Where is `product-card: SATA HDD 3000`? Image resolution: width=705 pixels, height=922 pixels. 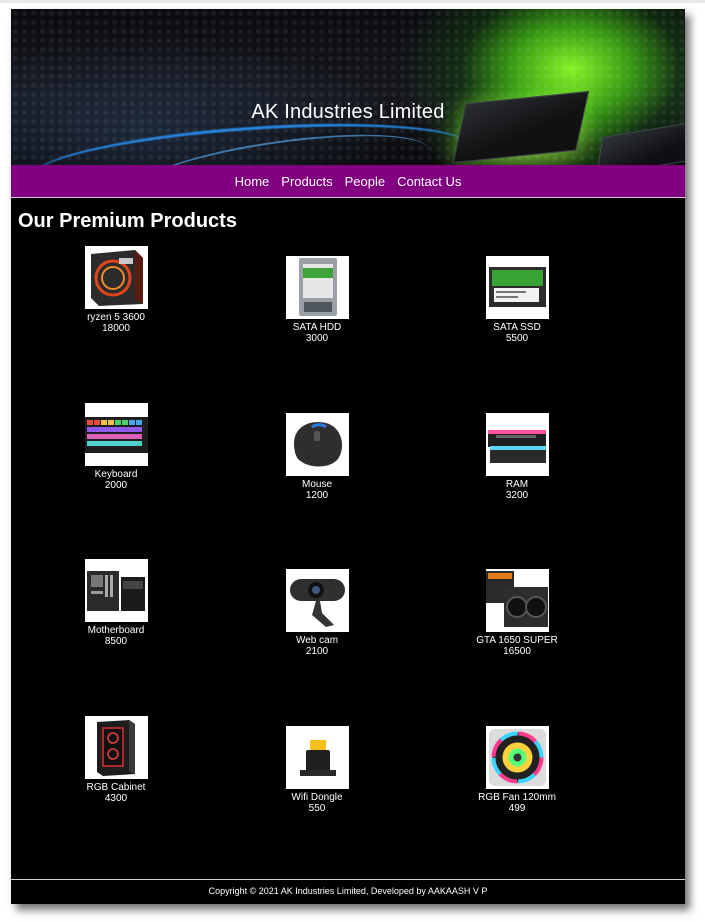
product-card: SATA HDD 3000 is located at coordinates (317, 300).